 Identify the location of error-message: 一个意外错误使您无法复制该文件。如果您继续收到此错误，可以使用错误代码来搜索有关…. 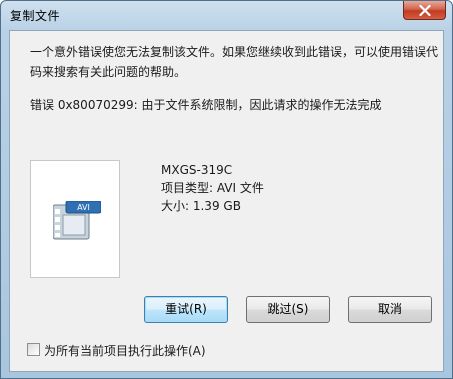
(234, 62).